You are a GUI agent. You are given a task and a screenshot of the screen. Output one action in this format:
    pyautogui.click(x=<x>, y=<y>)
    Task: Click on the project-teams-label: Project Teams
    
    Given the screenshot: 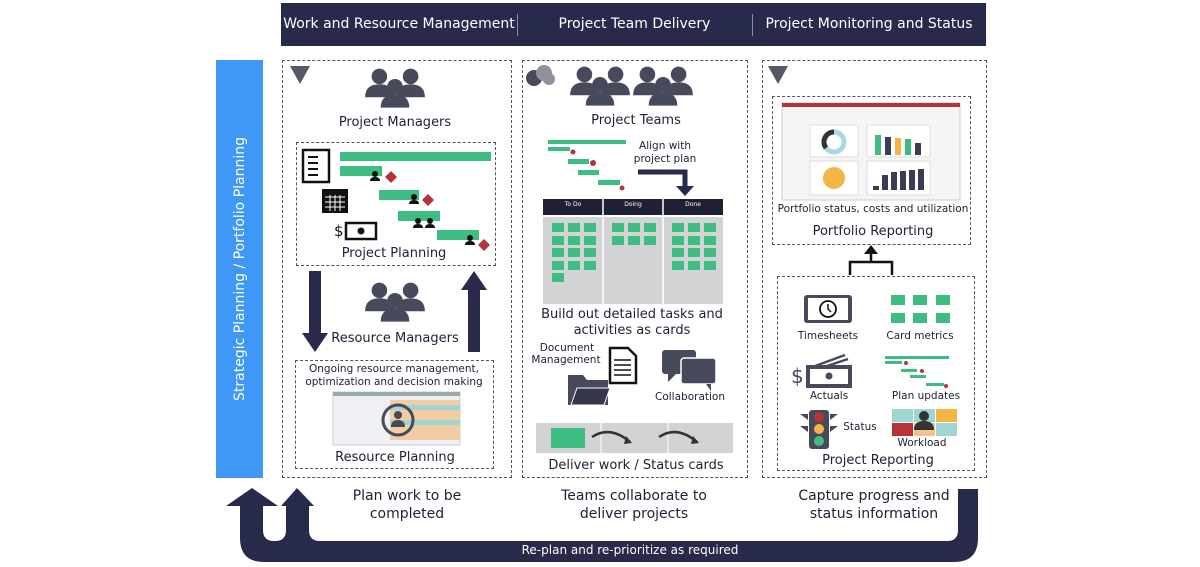 What is the action you would take?
    pyautogui.click(x=636, y=120)
    